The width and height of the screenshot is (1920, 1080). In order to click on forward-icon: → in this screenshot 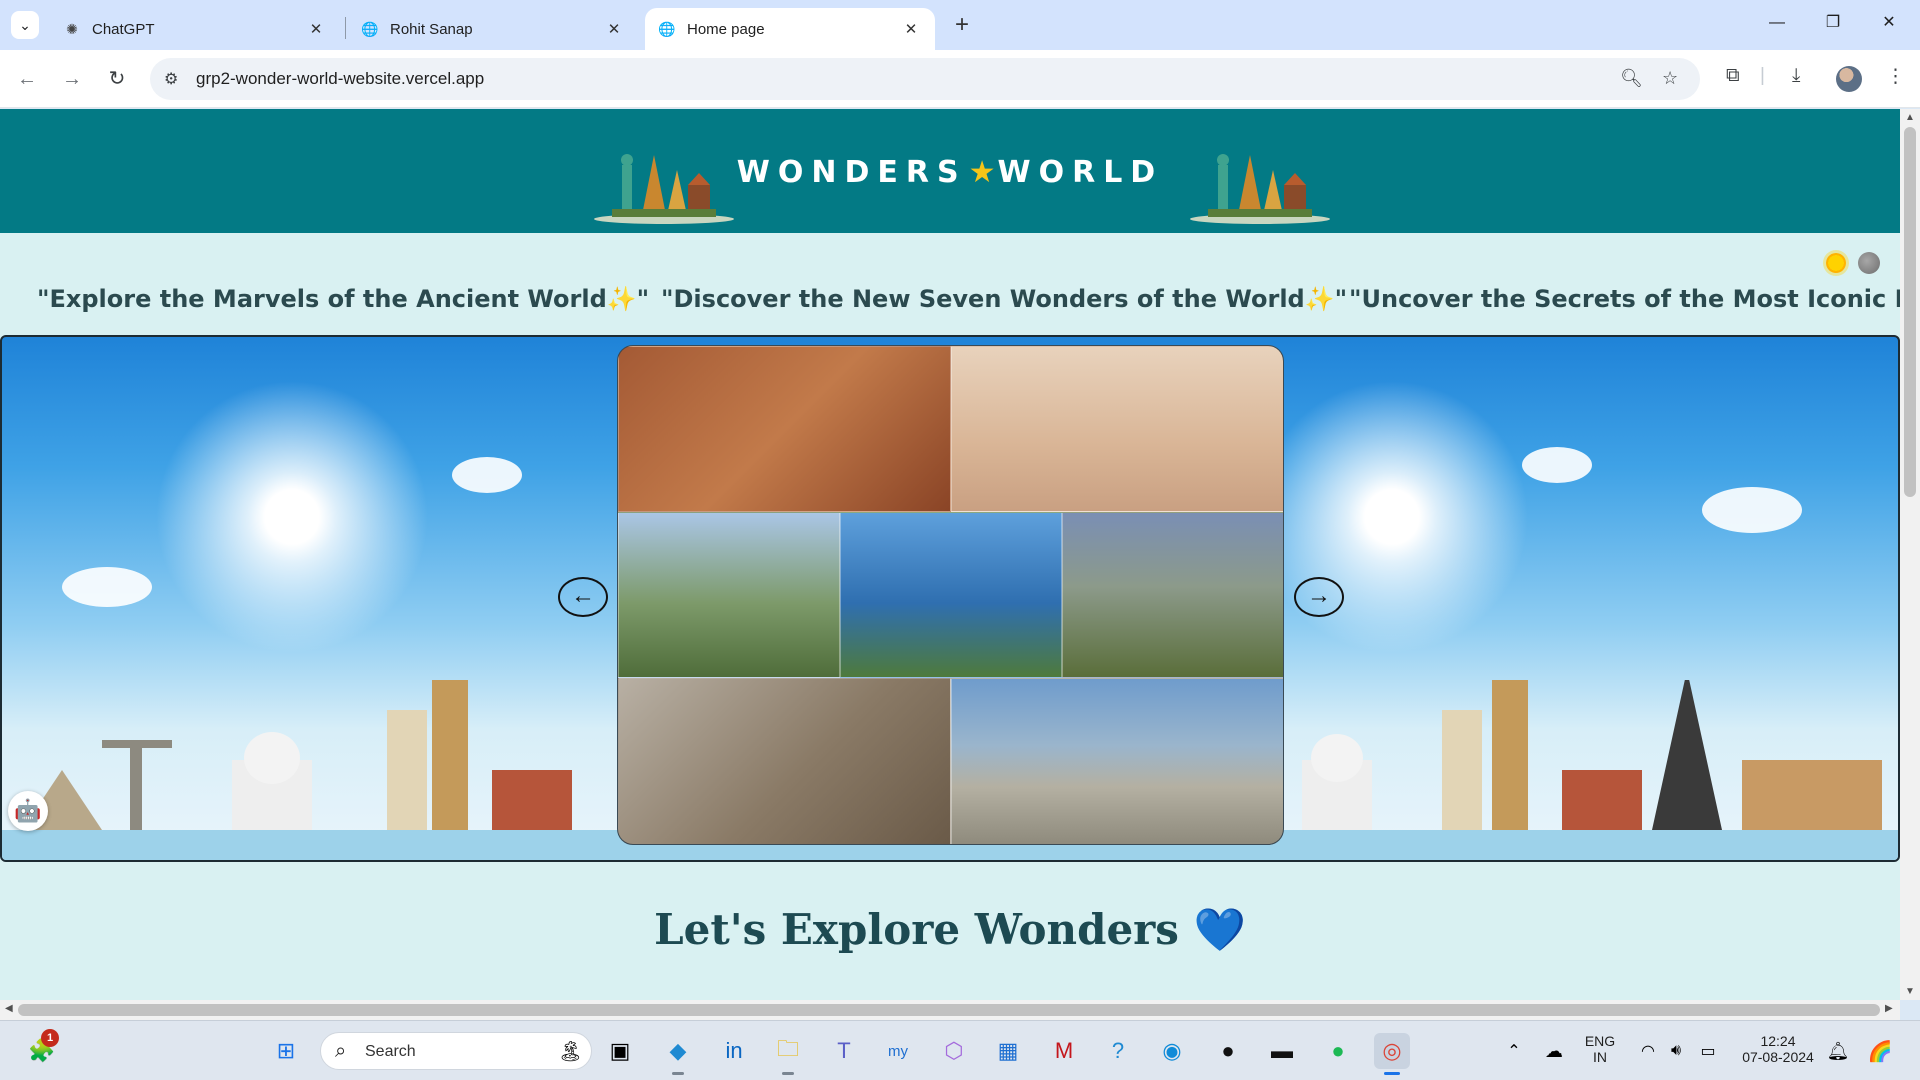, I will do `click(72, 79)`.